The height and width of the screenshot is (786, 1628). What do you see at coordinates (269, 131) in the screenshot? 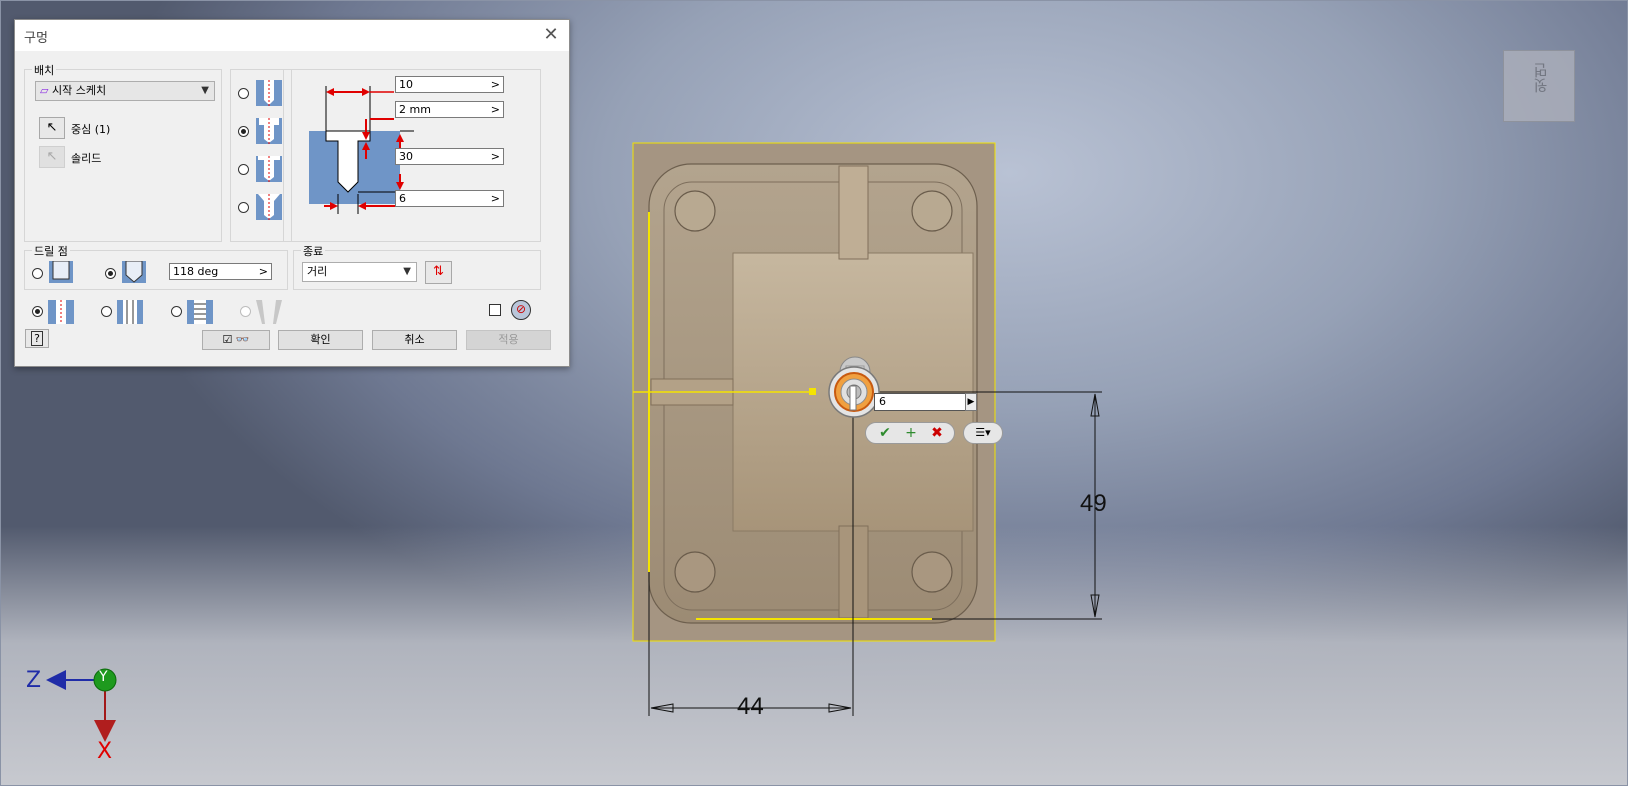
I see `counterbore-hole-icon` at bounding box center [269, 131].